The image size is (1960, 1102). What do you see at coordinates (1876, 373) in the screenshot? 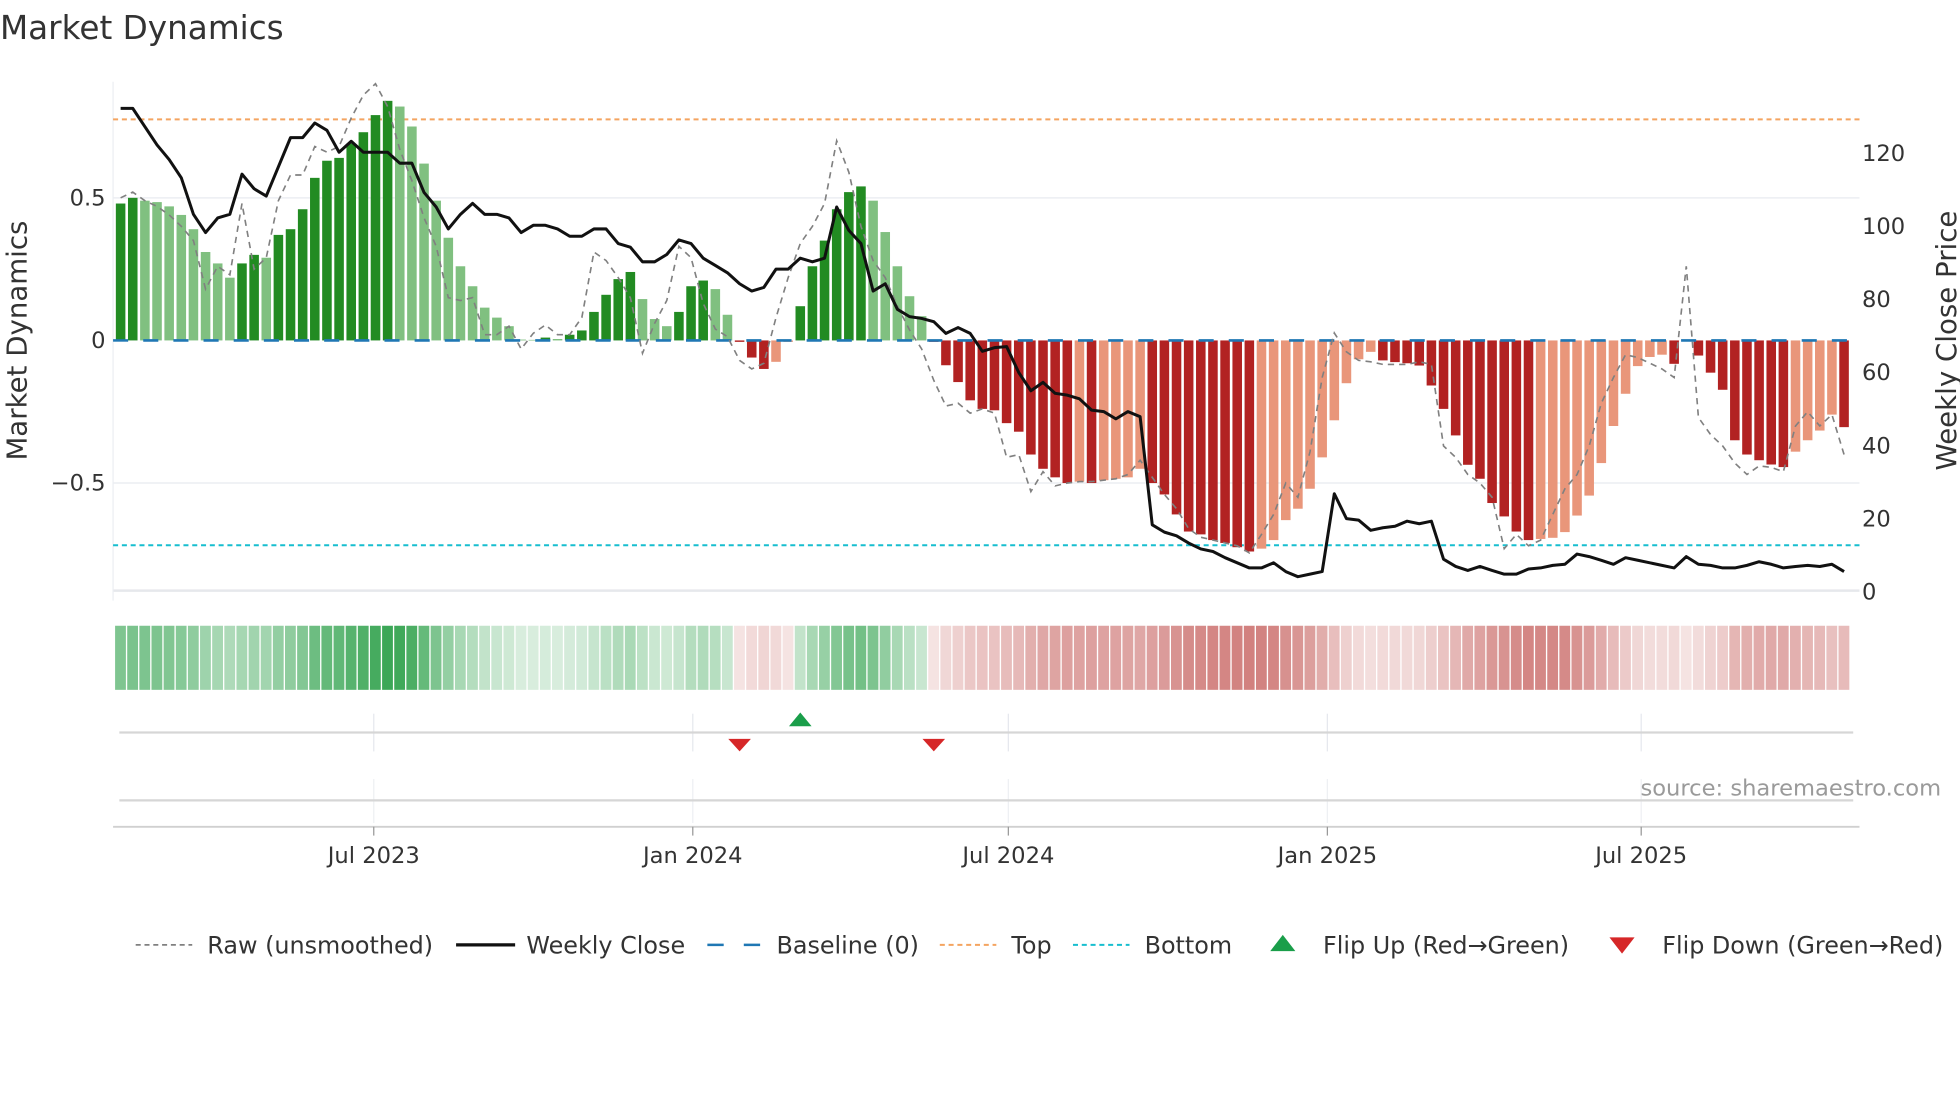
I see `right-tick-label: 60` at bounding box center [1876, 373].